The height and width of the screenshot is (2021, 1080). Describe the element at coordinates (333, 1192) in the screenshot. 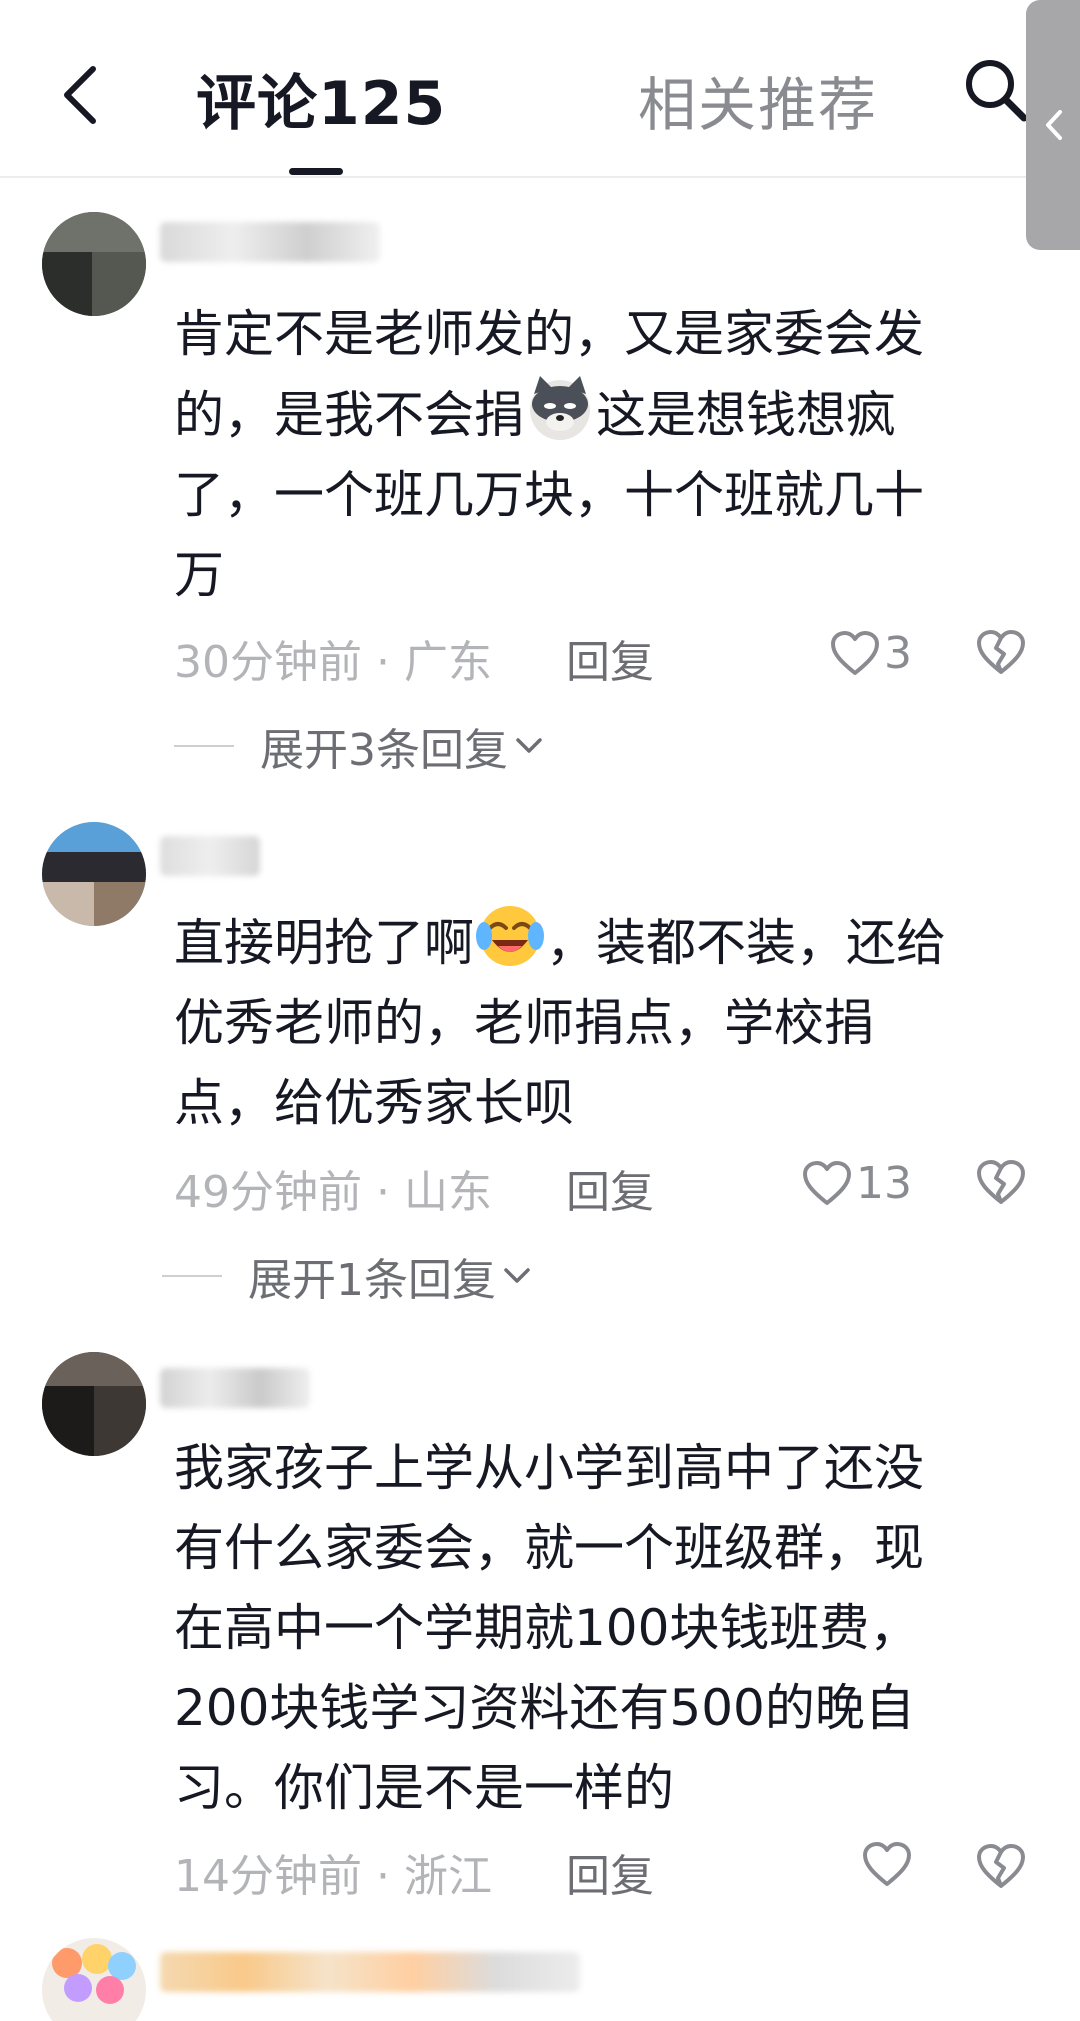

I see `comment-time-location: 49分钟前 · 山东` at that location.